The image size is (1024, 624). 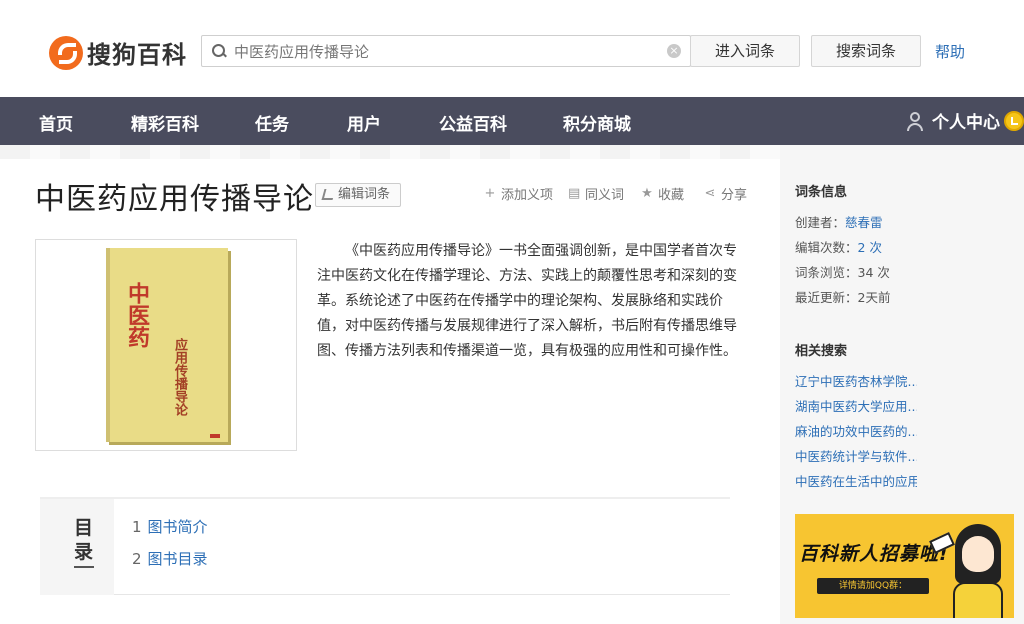 What do you see at coordinates (177, 559) in the screenshot?
I see `catalog-item-text: 图书目录` at bounding box center [177, 559].